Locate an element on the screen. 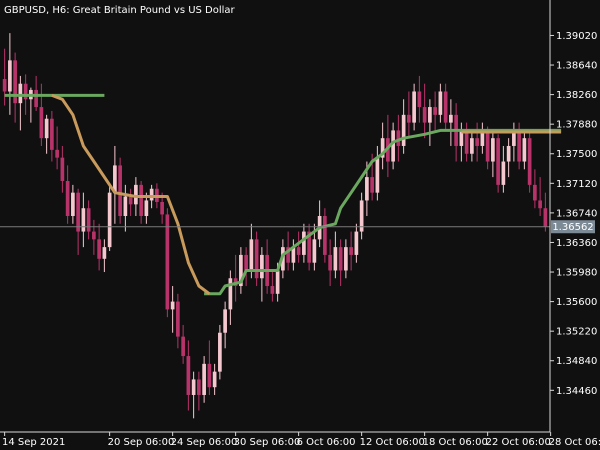  y-tick-label: 1.39020 is located at coordinates (576, 36).